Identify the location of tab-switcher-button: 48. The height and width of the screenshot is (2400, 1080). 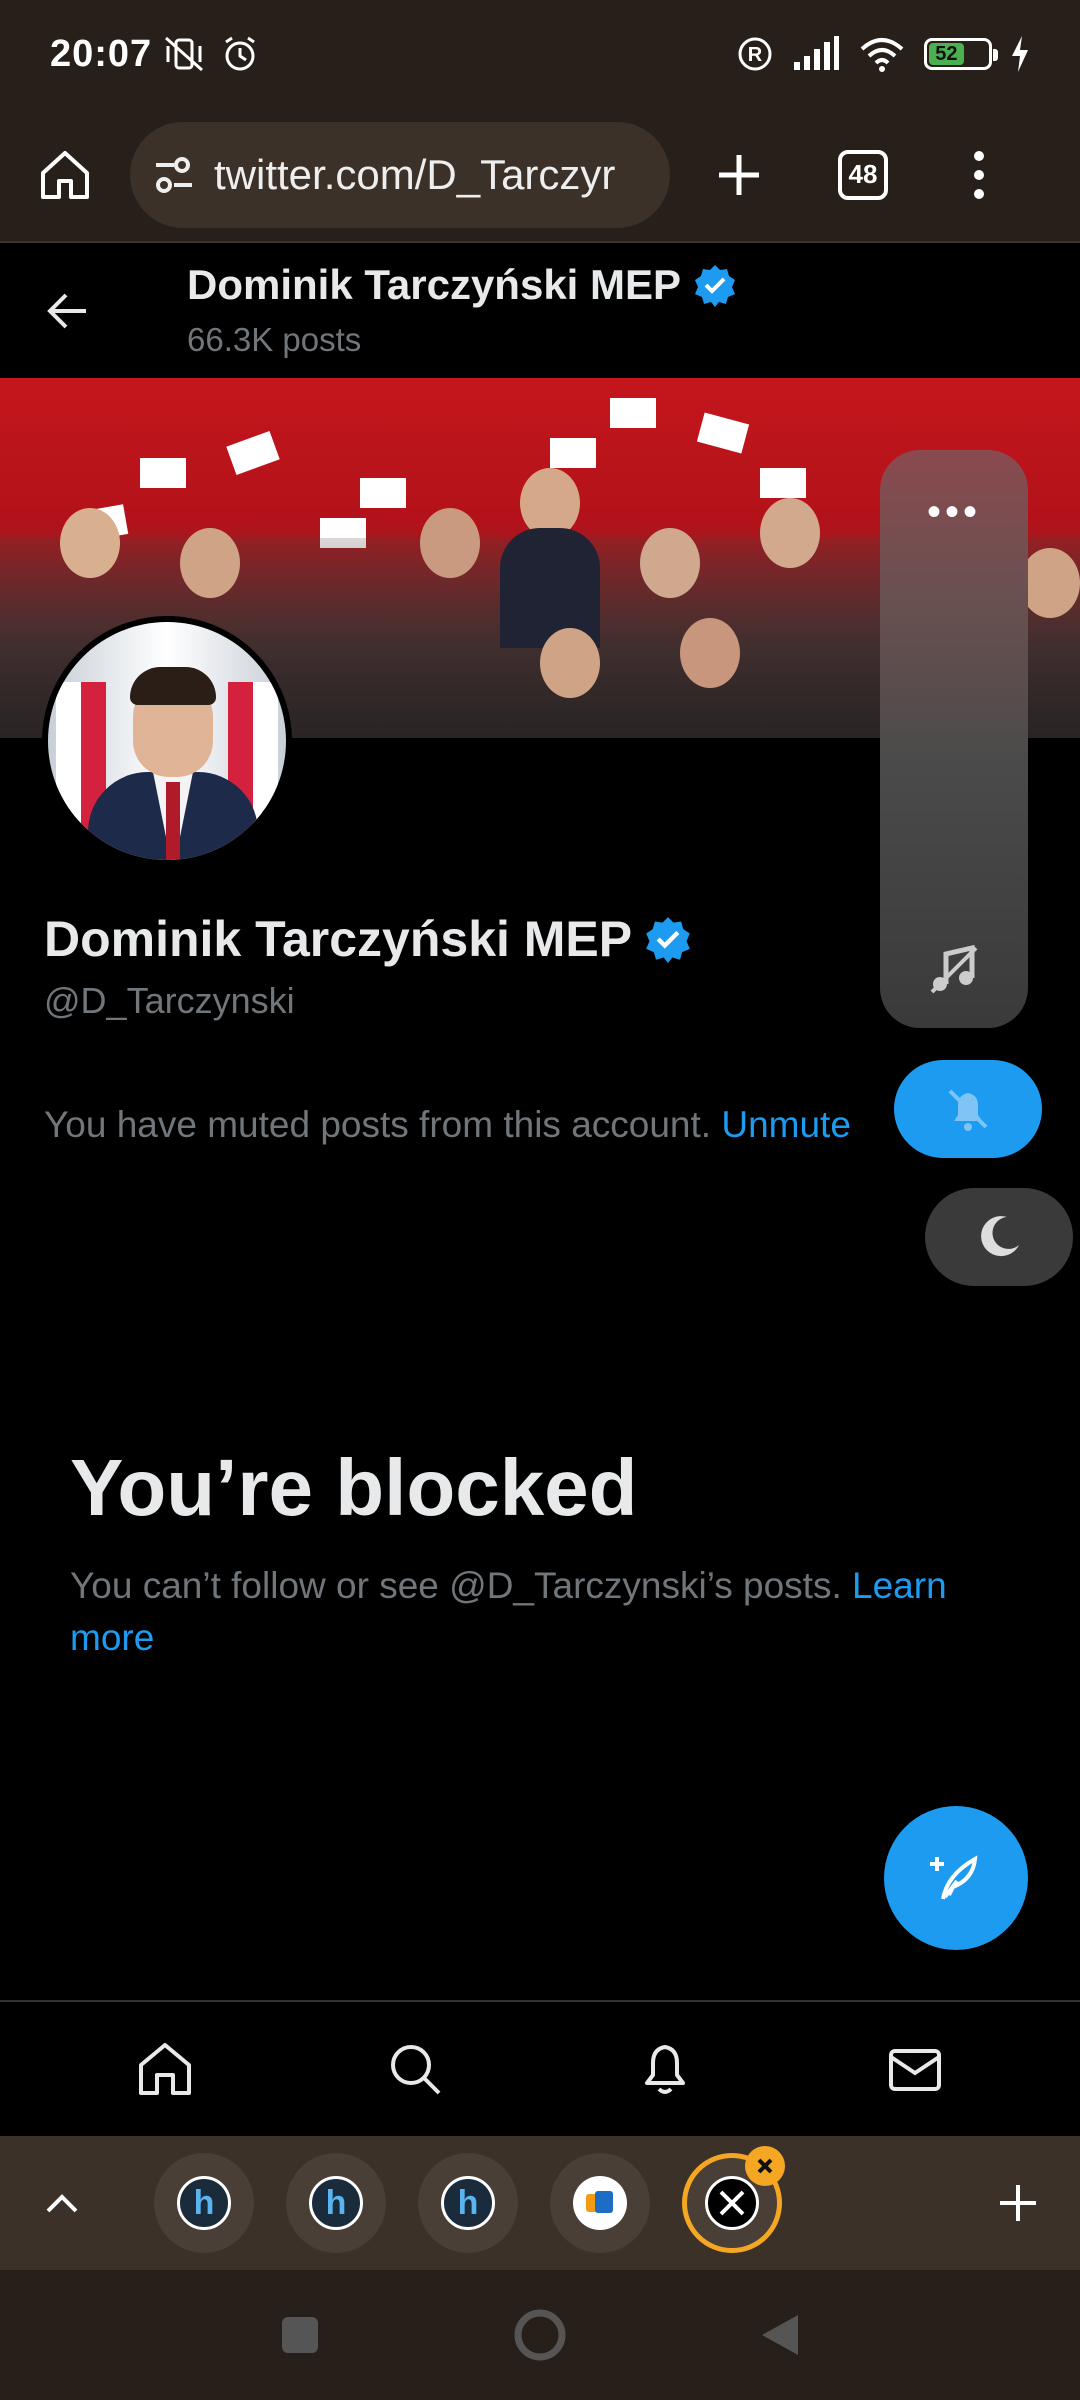
(863, 175).